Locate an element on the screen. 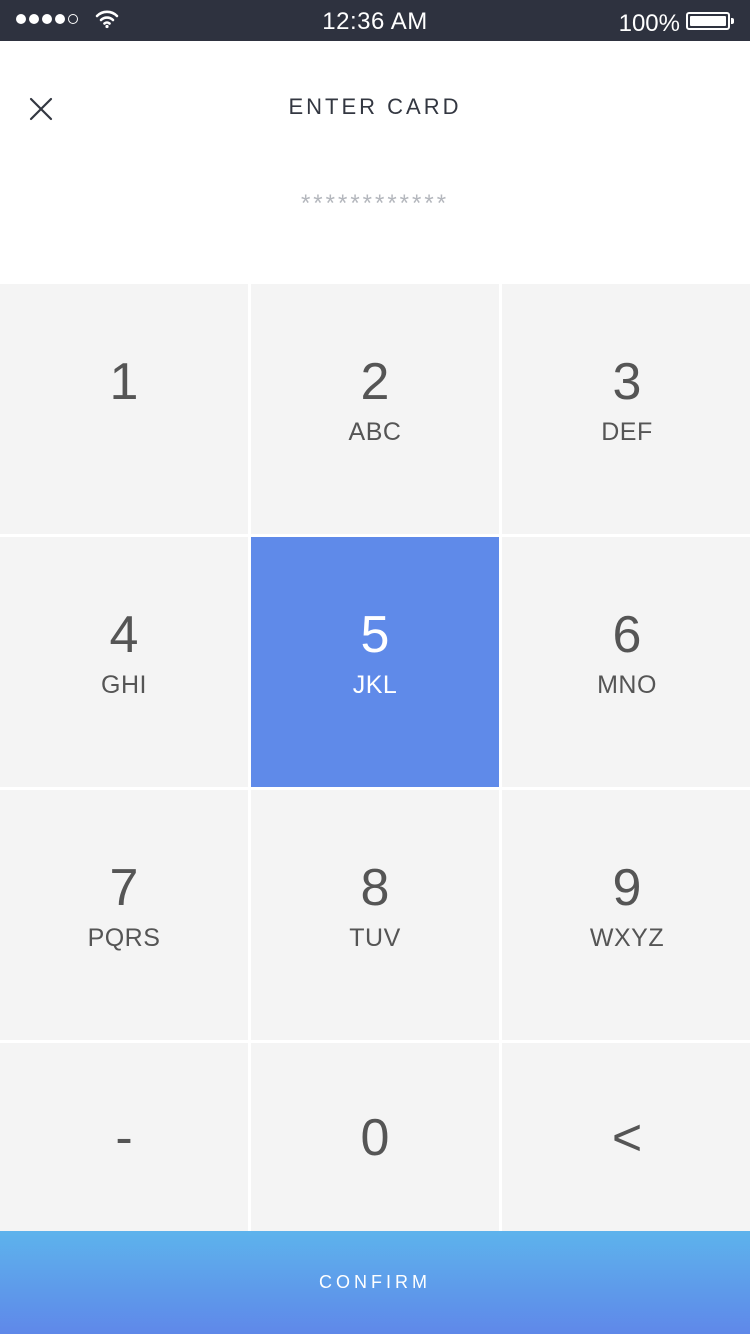 The image size is (750, 1334). page-title: ENTER CARD is located at coordinates (375, 106).